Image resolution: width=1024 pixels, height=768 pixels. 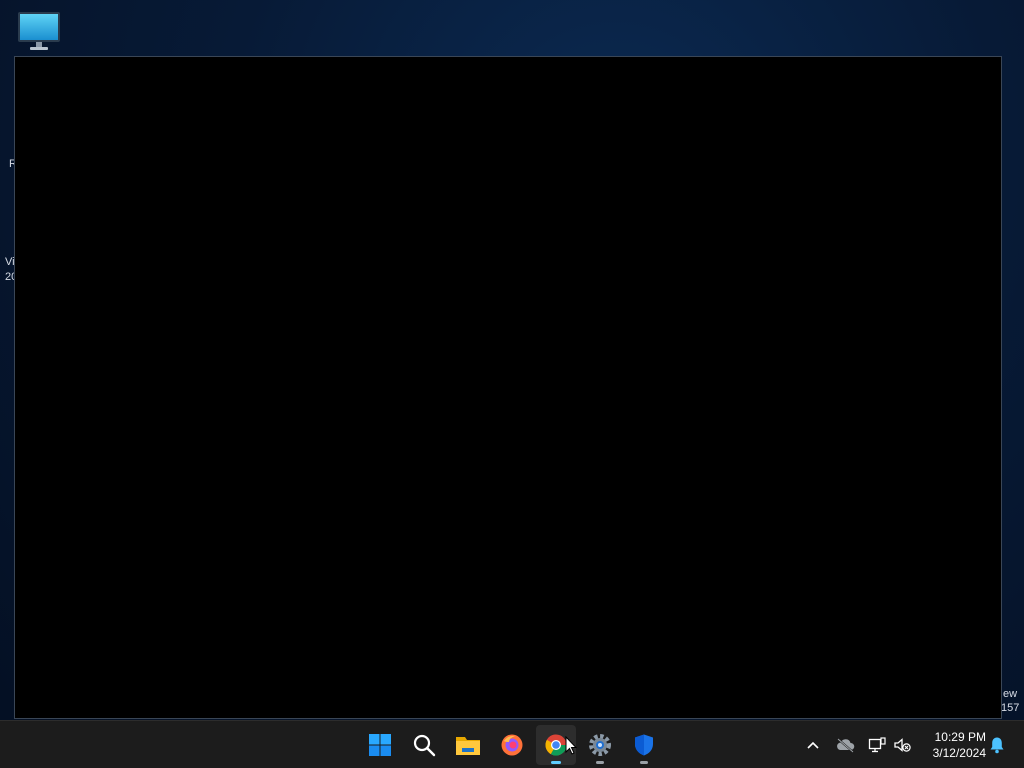 I want to click on search-button, so click(x=424, y=745).